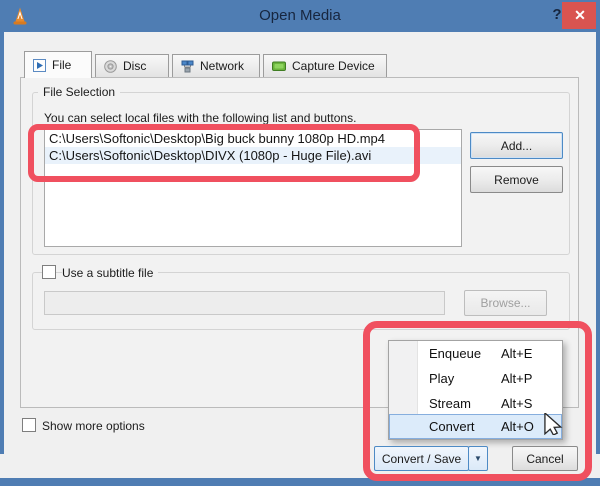 The image size is (600, 486). Describe the element at coordinates (333, 66) in the screenshot. I see `tab-capture-device-label: Capture Device` at that location.